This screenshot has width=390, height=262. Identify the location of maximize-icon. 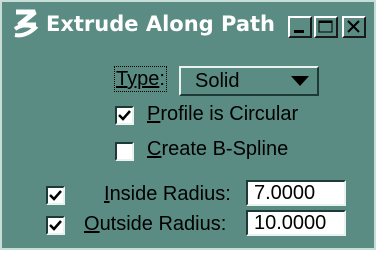
(325, 26).